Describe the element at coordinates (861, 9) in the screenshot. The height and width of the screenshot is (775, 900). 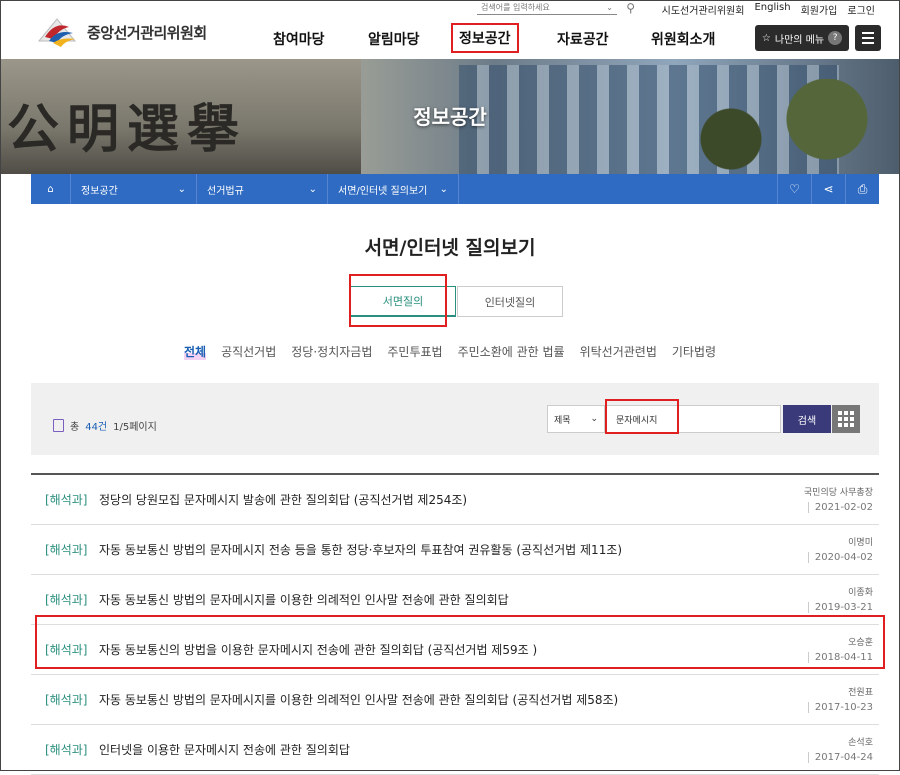
I see `top-link-login: 로그인` at that location.